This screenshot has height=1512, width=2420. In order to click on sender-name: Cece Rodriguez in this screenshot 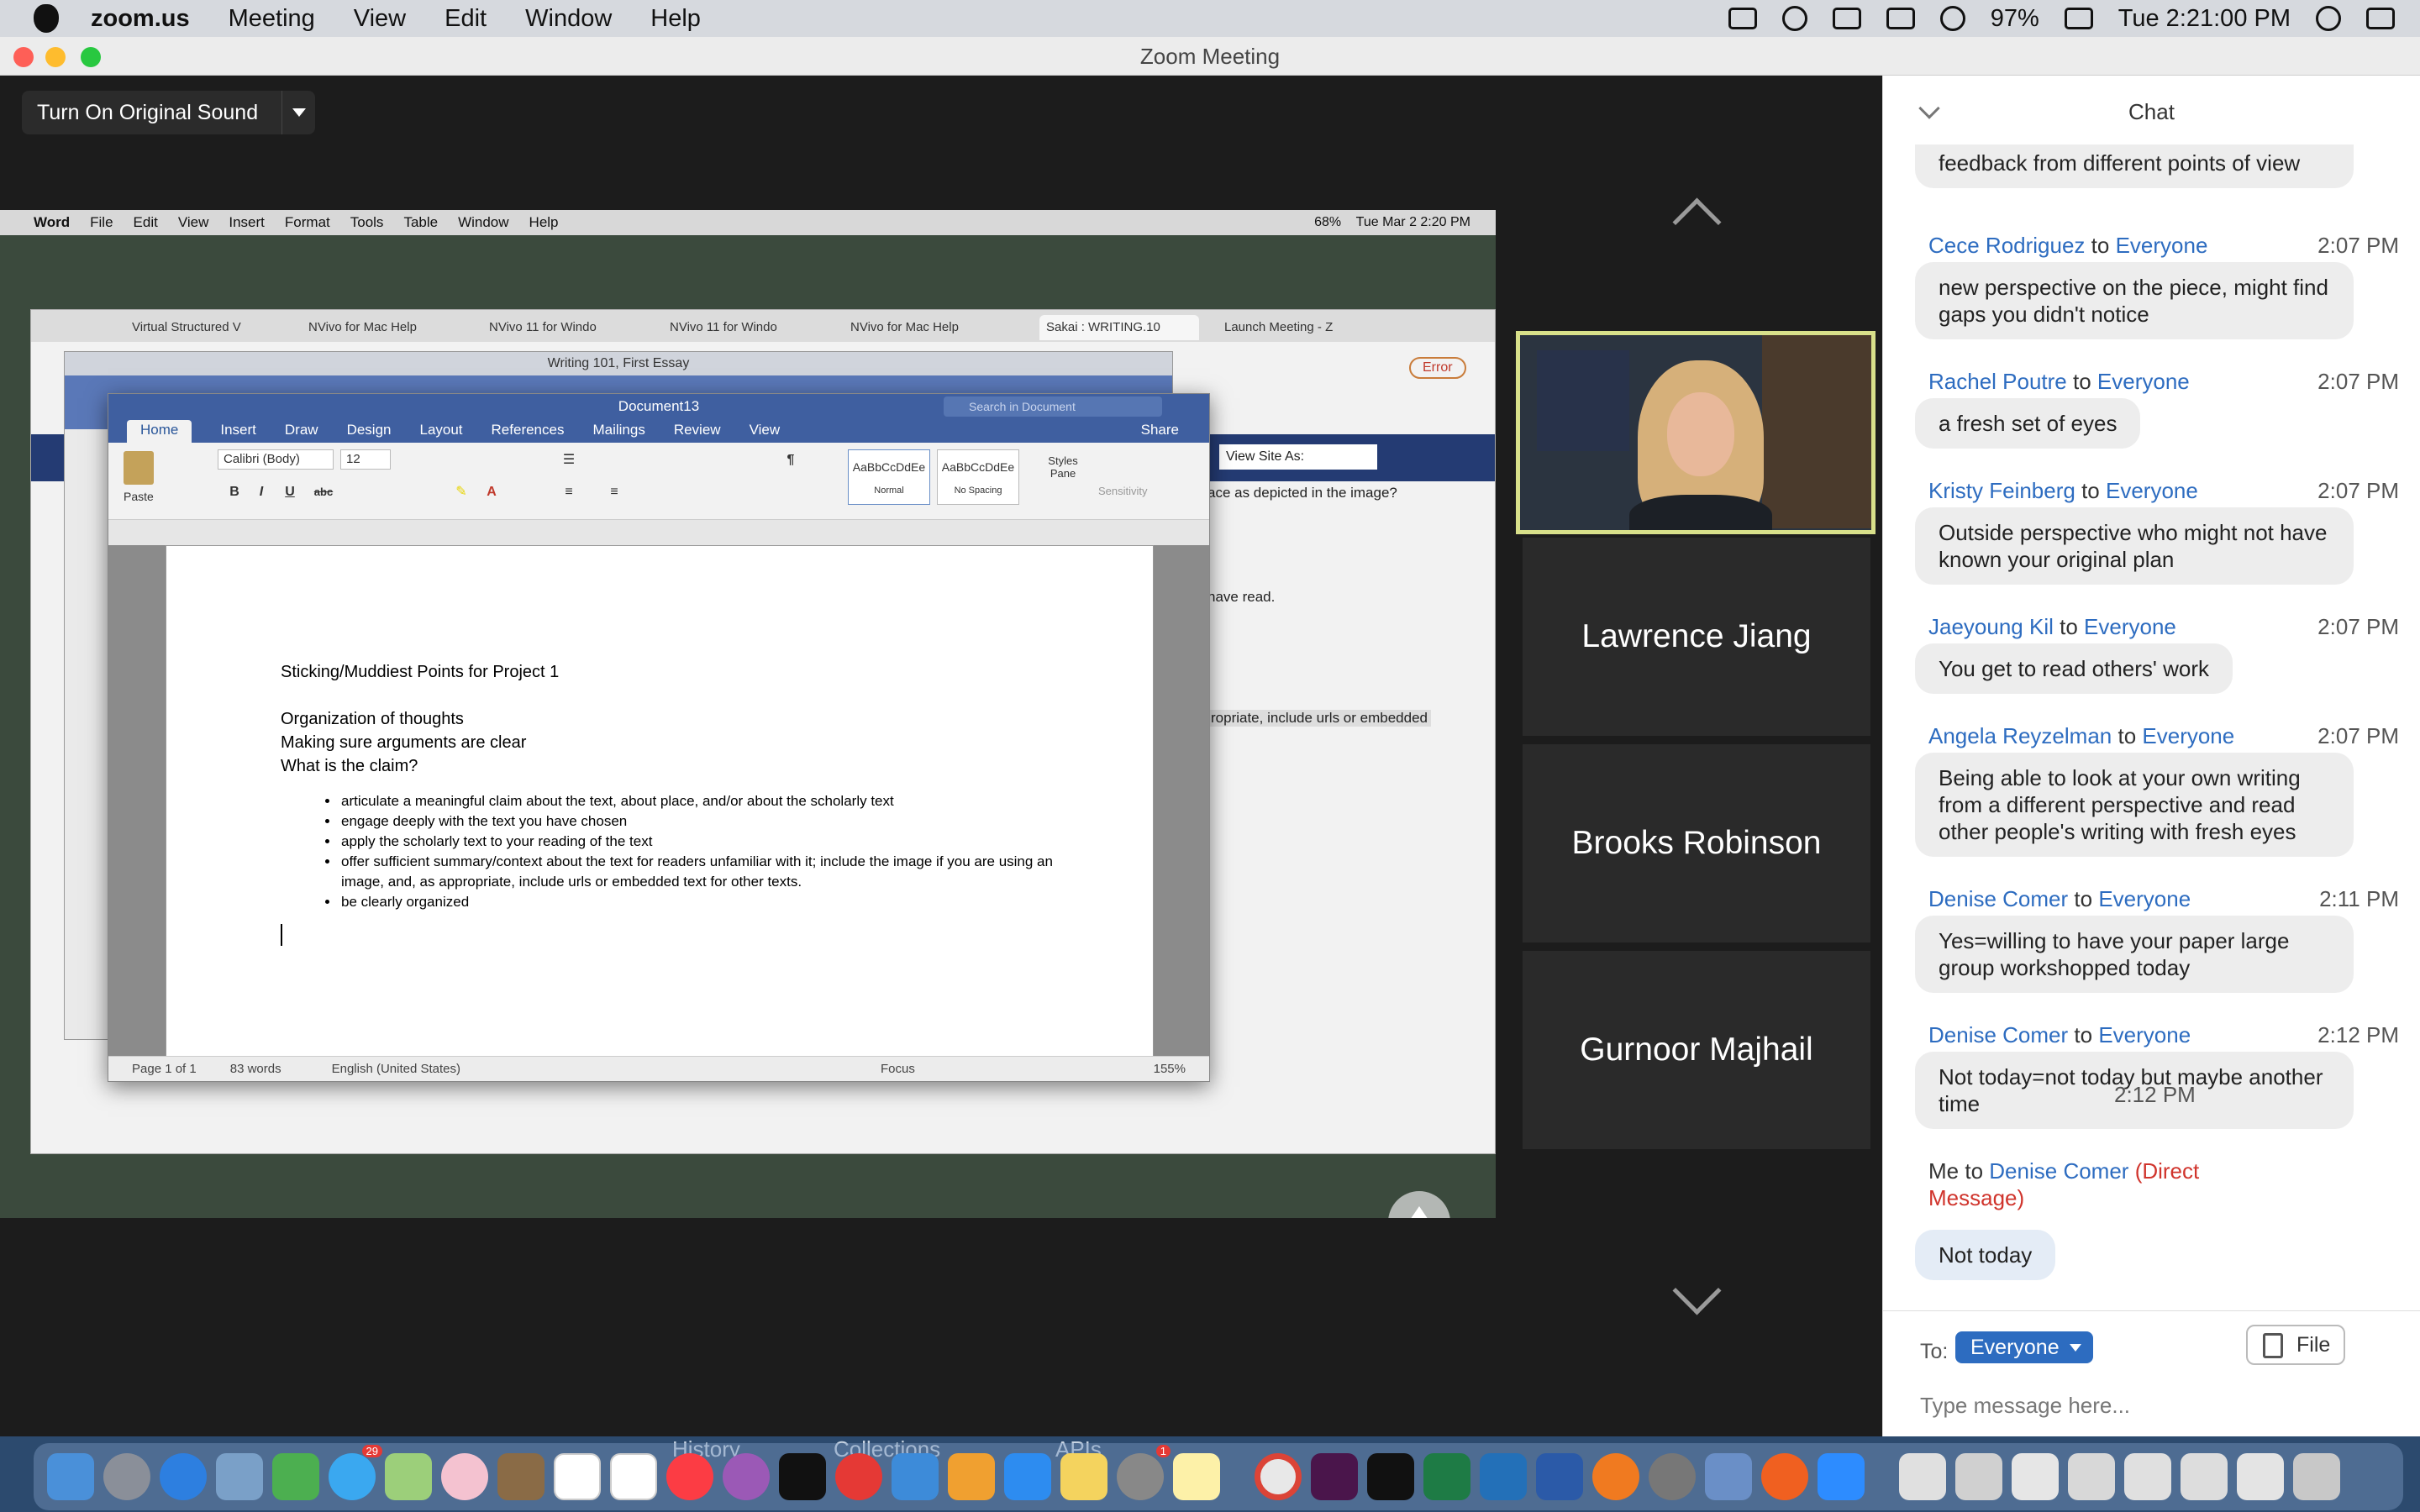, I will do `click(2006, 245)`.